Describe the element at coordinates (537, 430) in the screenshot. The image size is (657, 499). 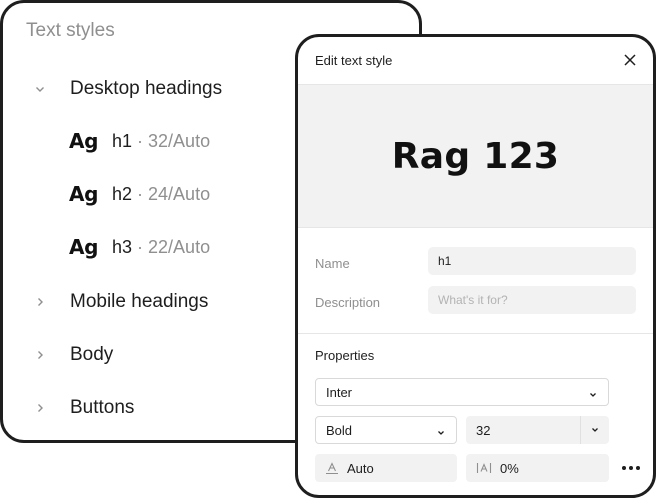
I see `font-size-input: 32` at that location.